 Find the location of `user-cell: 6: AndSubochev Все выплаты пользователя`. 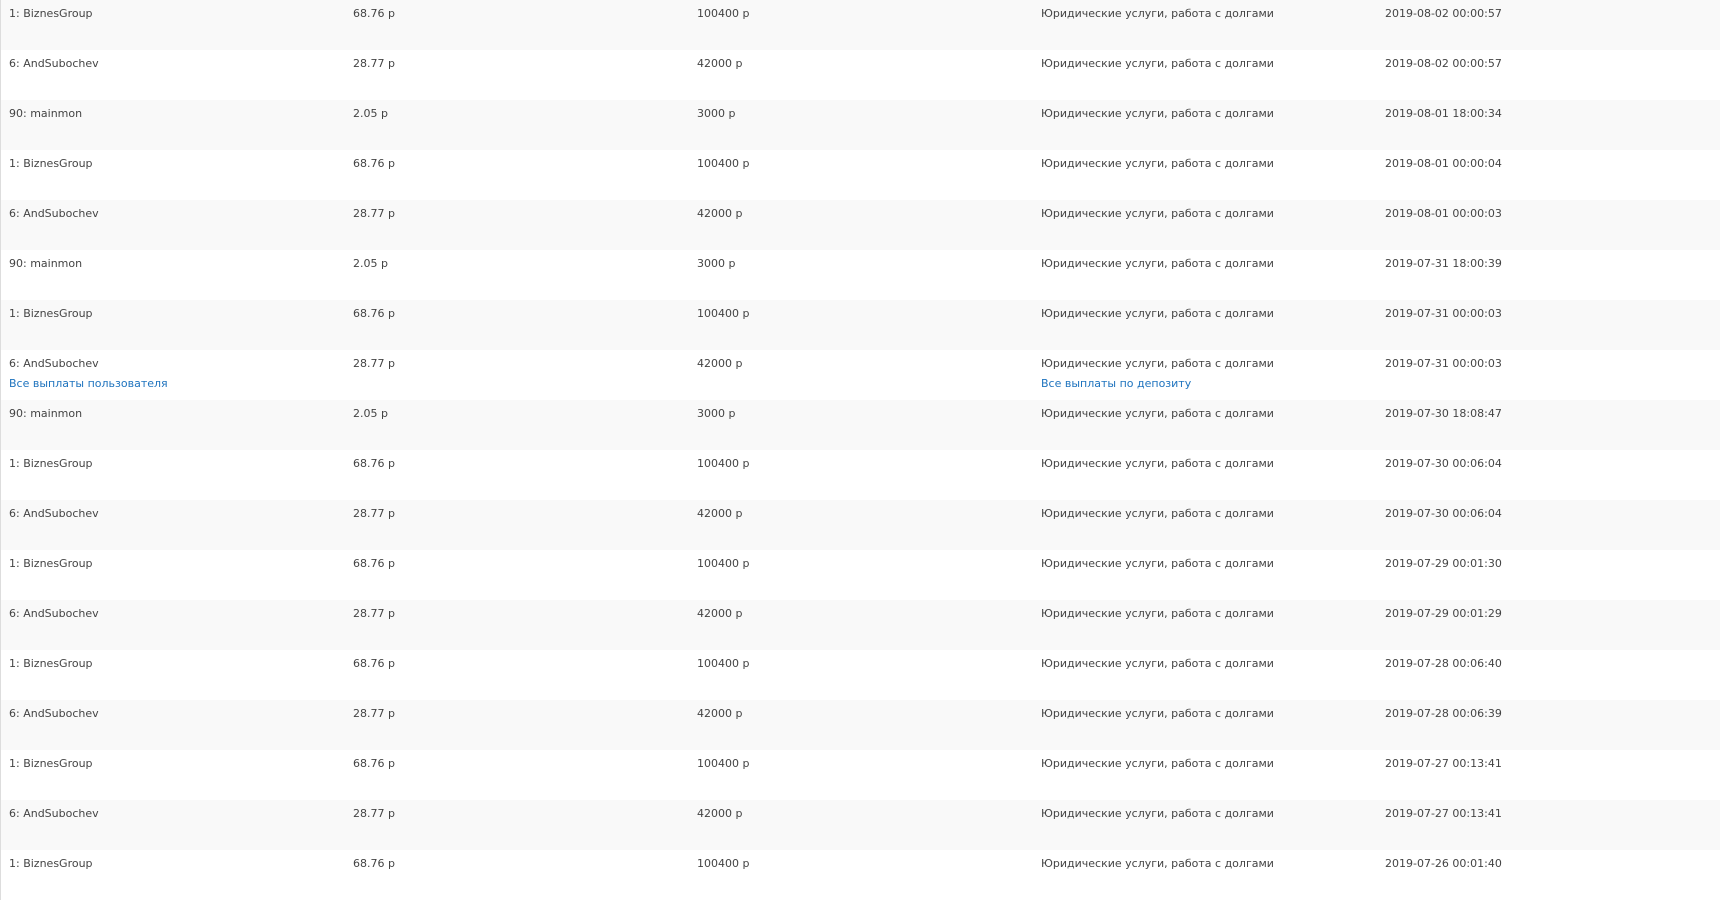

user-cell: 6: AndSubochev Все выплаты пользователя is located at coordinates (88, 374).